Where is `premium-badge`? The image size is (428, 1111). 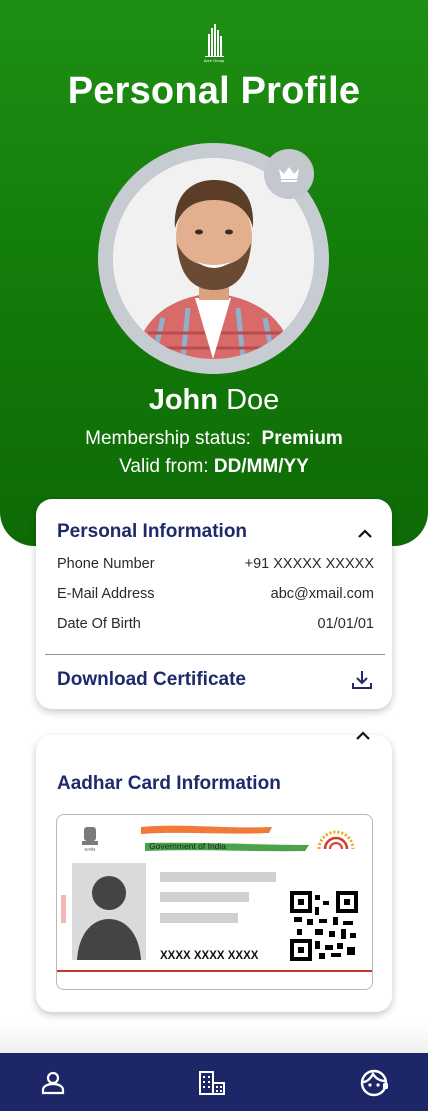
premium-badge is located at coordinates (289, 174).